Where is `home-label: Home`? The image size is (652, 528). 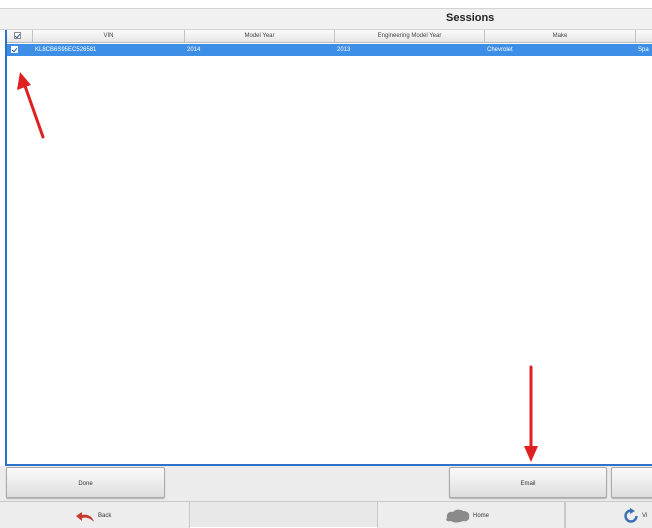
home-label: Home is located at coordinates (481, 516).